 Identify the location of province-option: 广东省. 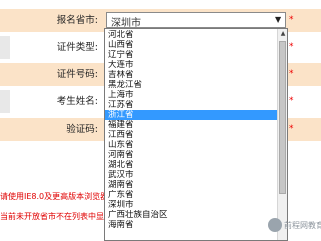
(191, 195).